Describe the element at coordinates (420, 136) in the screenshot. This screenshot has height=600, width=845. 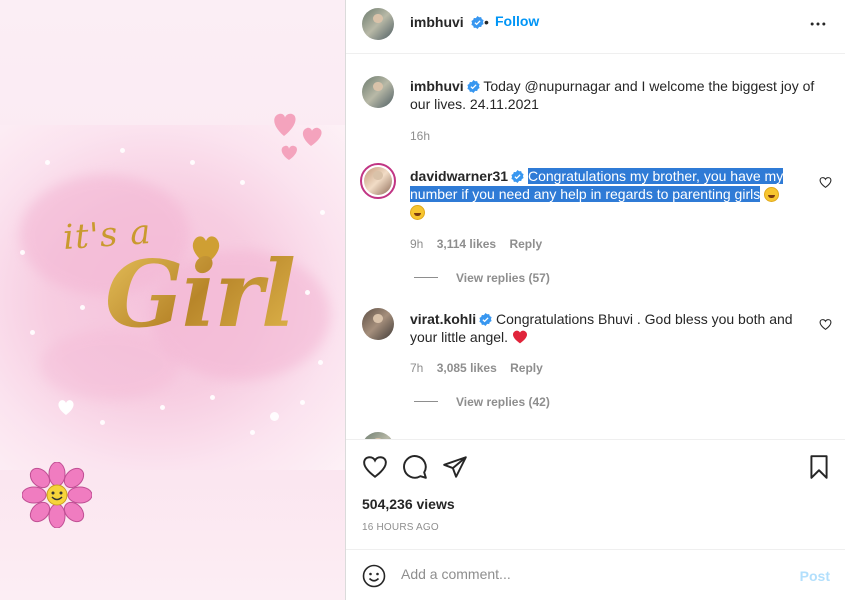
I see `caption-time: 16h` at that location.